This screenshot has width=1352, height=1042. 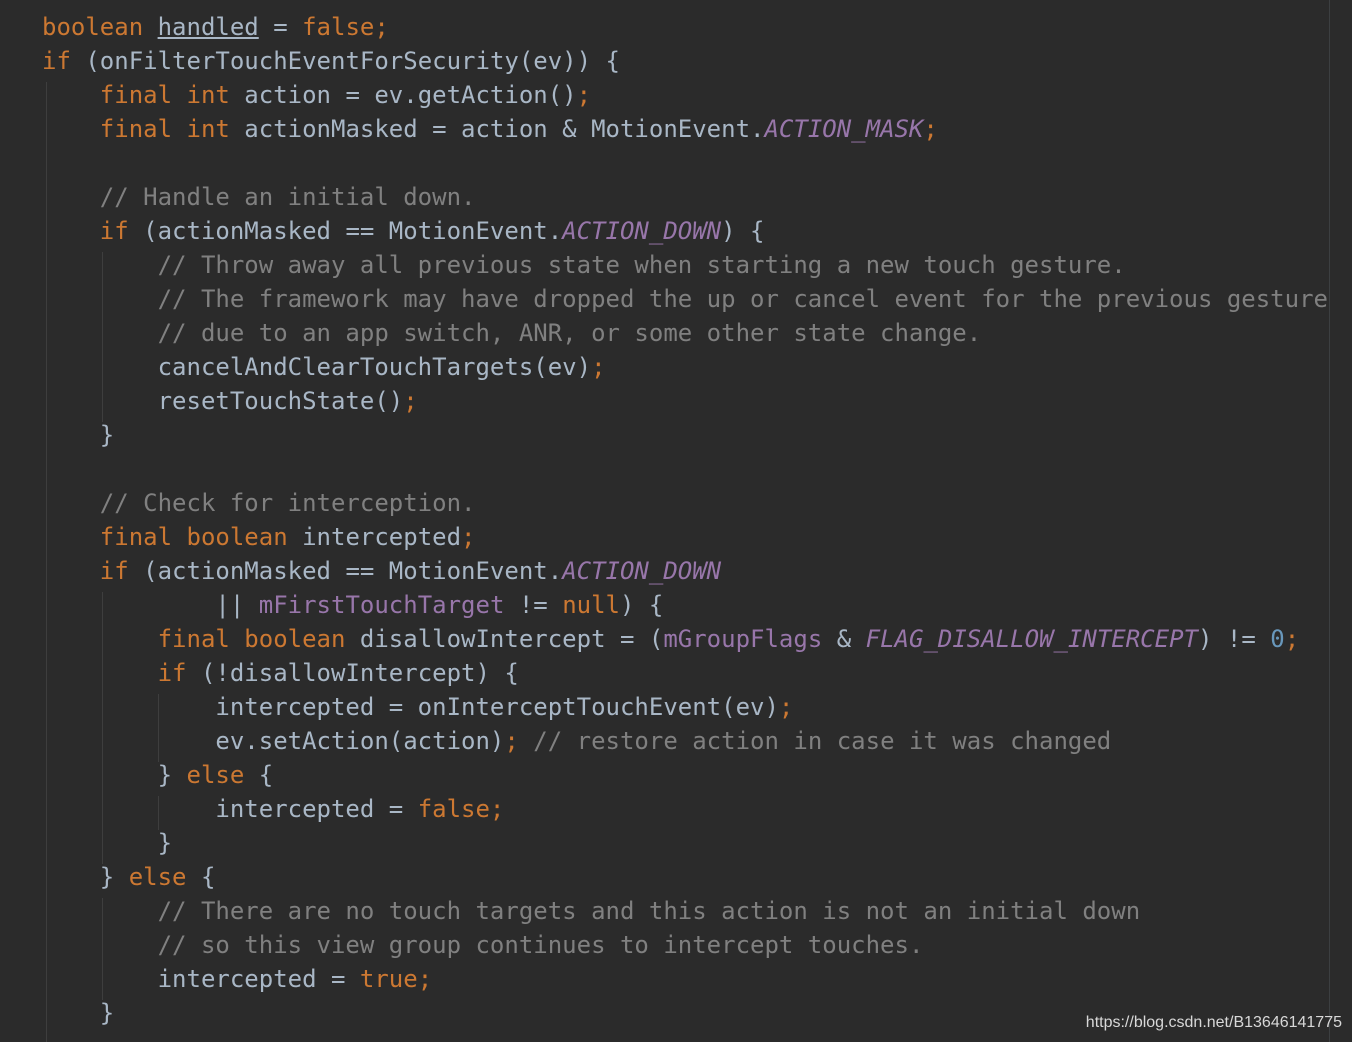 What do you see at coordinates (410, 95) in the screenshot?
I see `code-token: action = ev.getAction()` at bounding box center [410, 95].